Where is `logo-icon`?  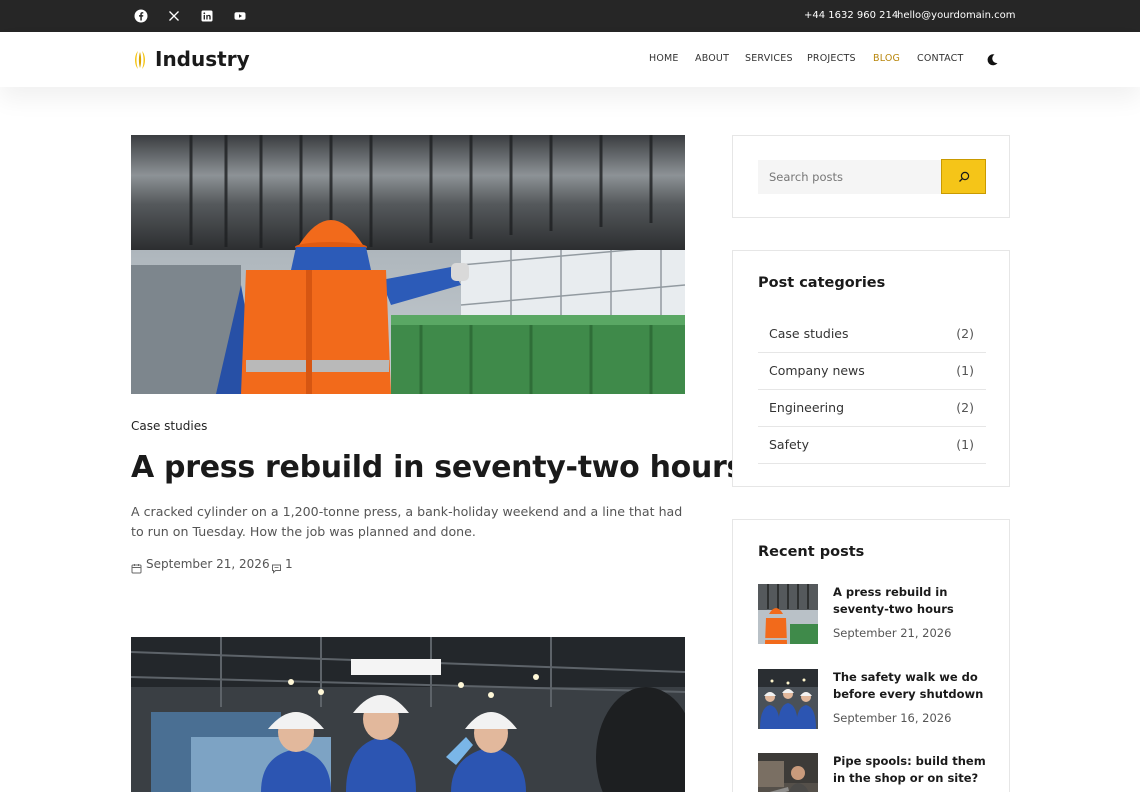 logo-icon is located at coordinates (140, 60).